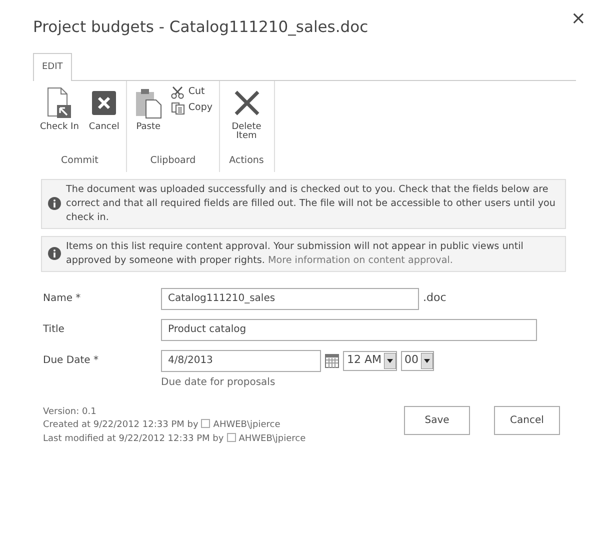 This screenshot has width=594, height=535. What do you see at coordinates (148, 119) in the screenshot?
I see `ribbon-button: Paste` at bounding box center [148, 119].